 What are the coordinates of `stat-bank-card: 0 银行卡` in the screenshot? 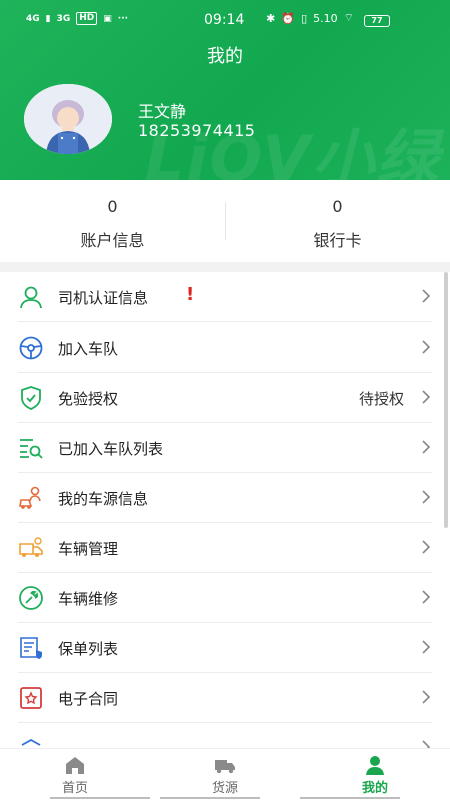 It's located at (337, 221).